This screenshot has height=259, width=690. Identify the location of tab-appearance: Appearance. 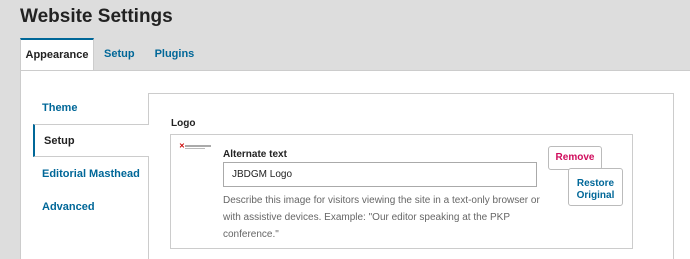
(57, 54).